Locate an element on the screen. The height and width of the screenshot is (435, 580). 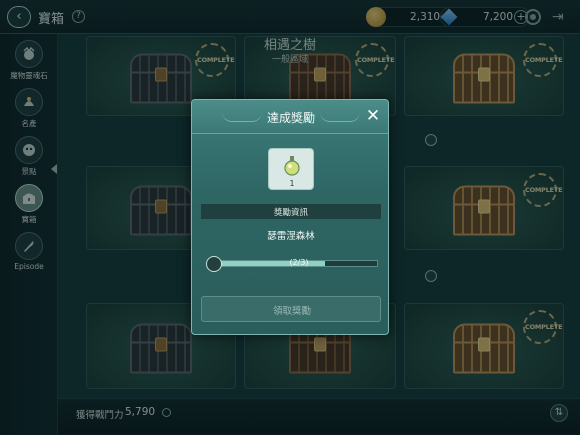
dialog-header: 達成獎勵 ✕ is located at coordinates (290, 117).